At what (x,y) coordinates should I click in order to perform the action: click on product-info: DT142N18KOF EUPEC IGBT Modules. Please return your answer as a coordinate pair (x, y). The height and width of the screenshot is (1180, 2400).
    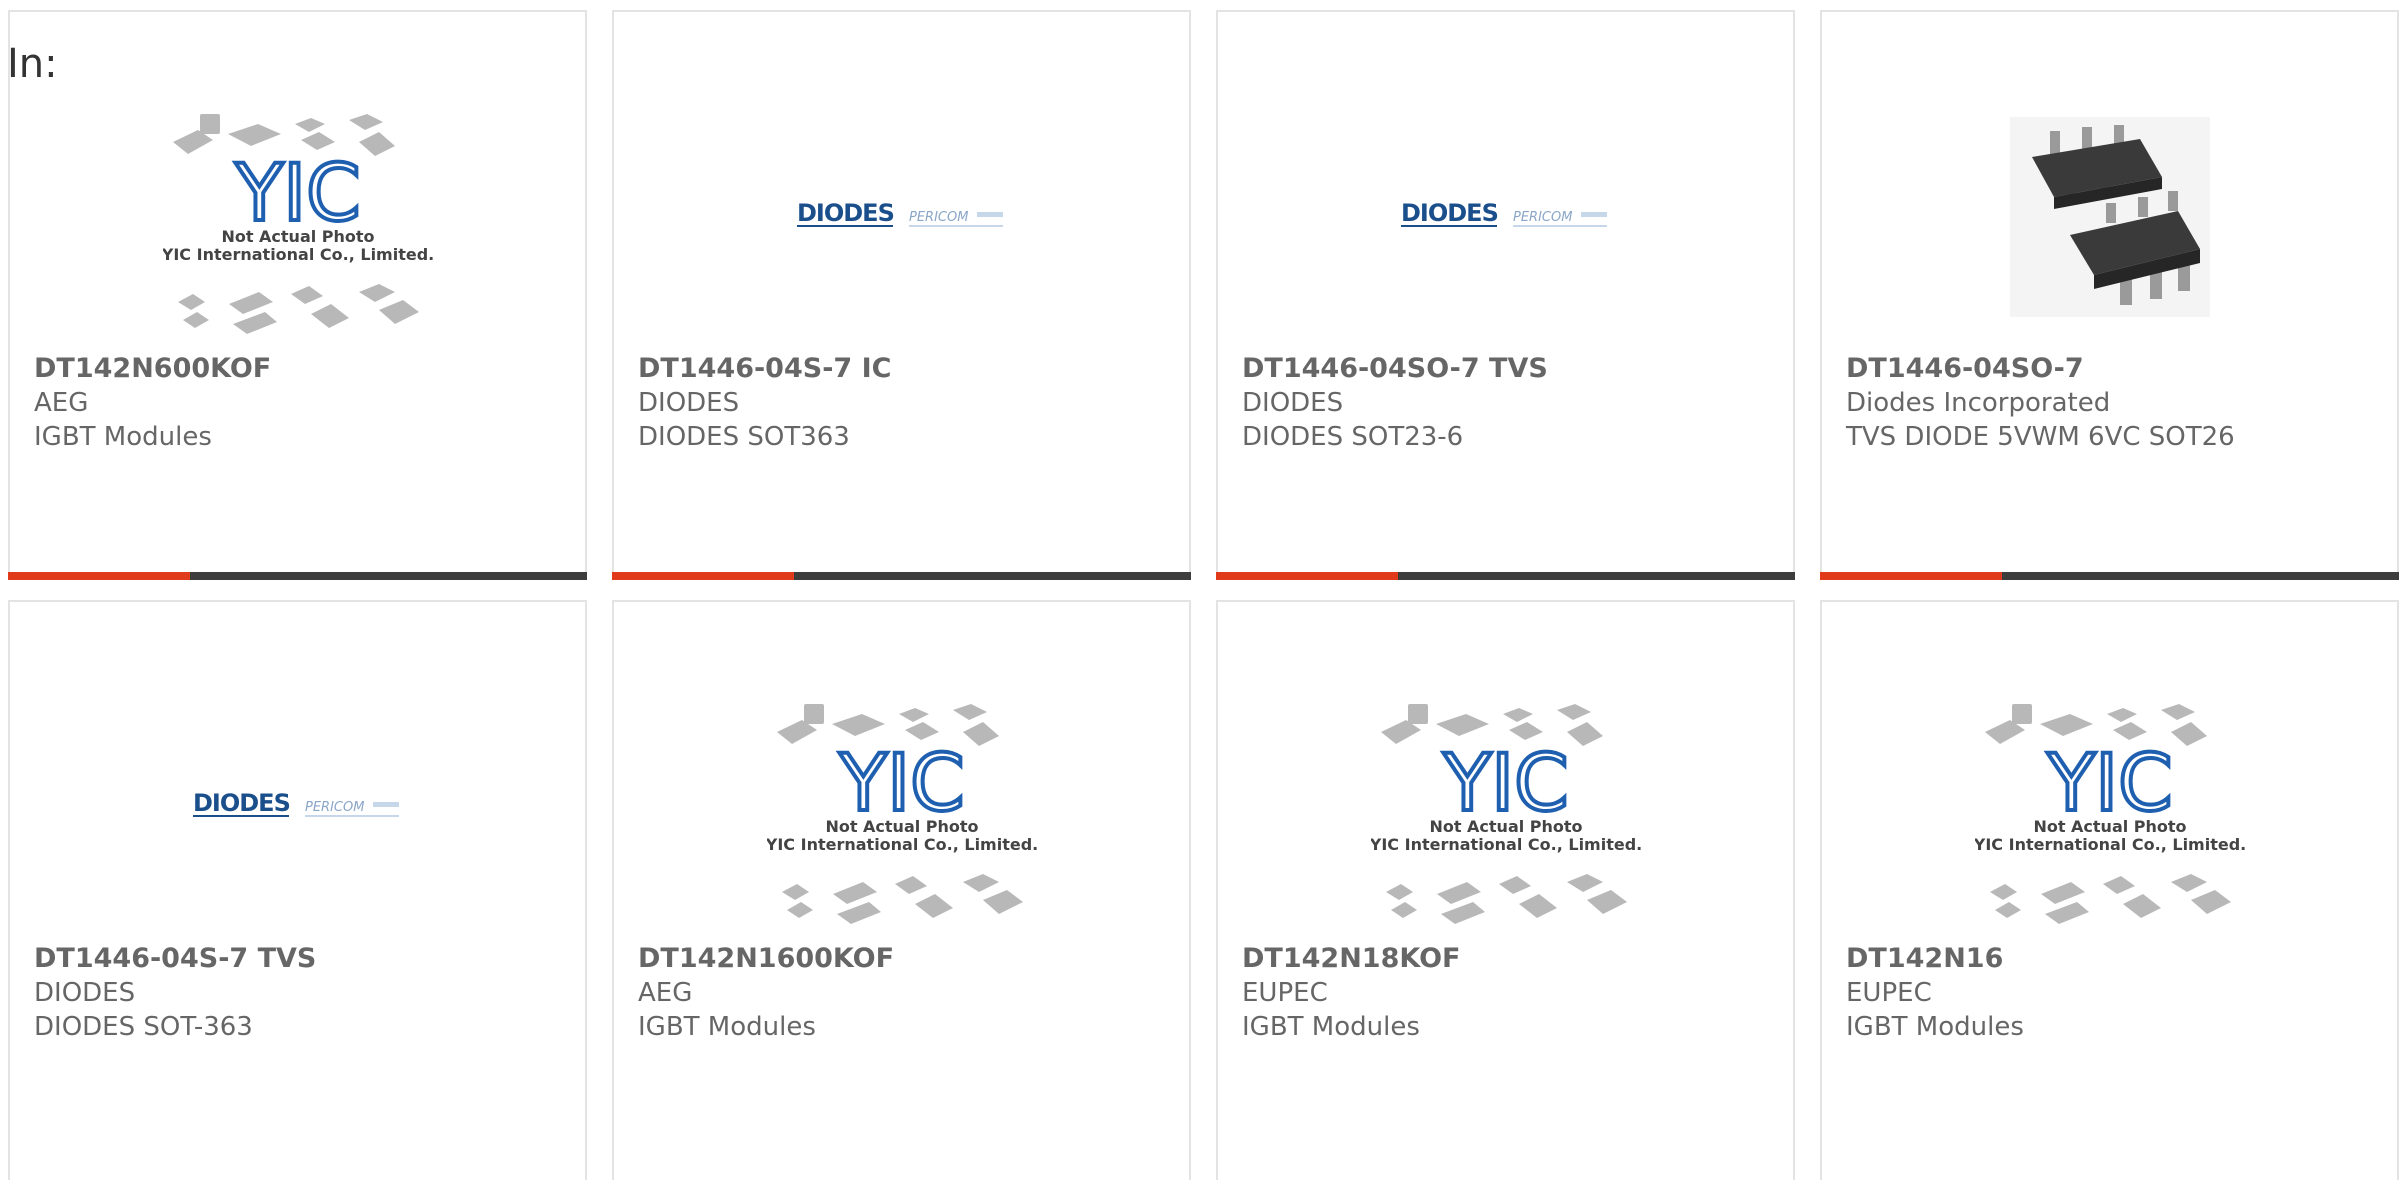
    Looking at the image, I should click on (1507, 993).